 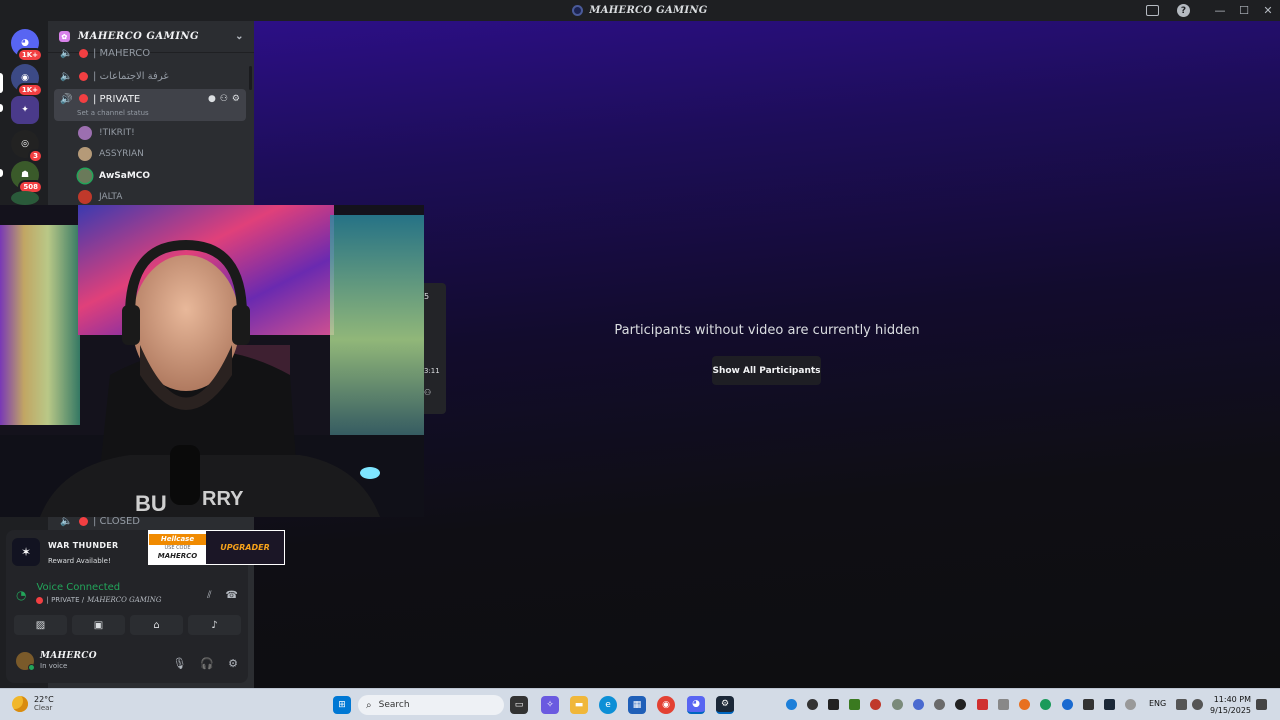 What do you see at coordinates (98, 625) in the screenshot?
I see `screen-share-button: ▣` at bounding box center [98, 625].